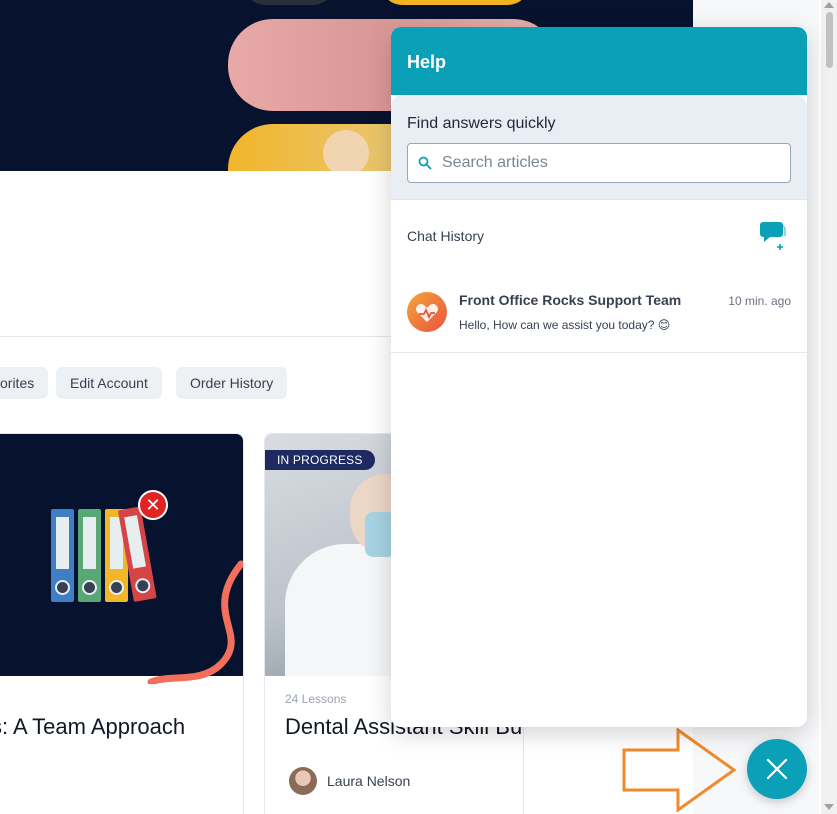 Image resolution: width=837 pixels, height=814 pixels. What do you see at coordinates (316, 699) in the screenshot?
I see `lesson-count: 24 Lessons` at bounding box center [316, 699].